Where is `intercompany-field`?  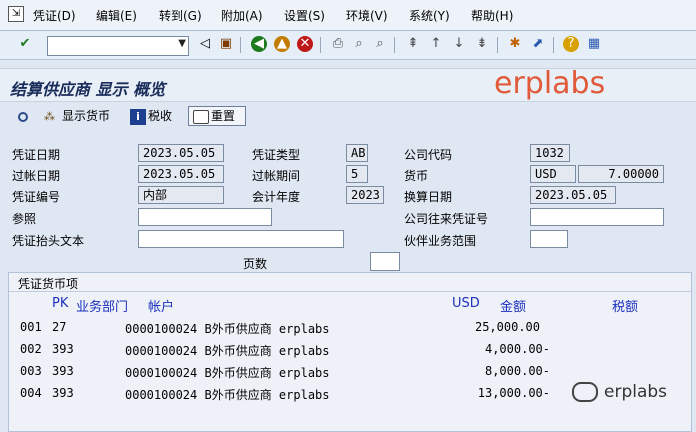
intercompany-field is located at coordinates (597, 217).